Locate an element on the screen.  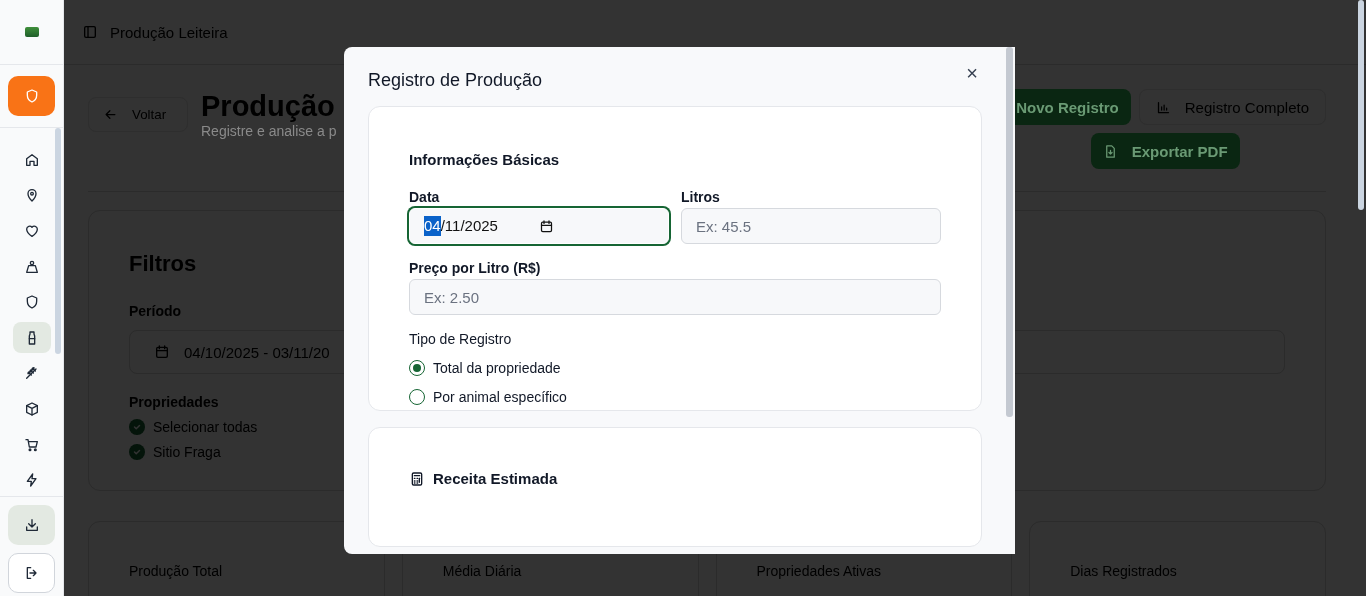
liters-input: Ex: 45.5 is located at coordinates (811, 226).